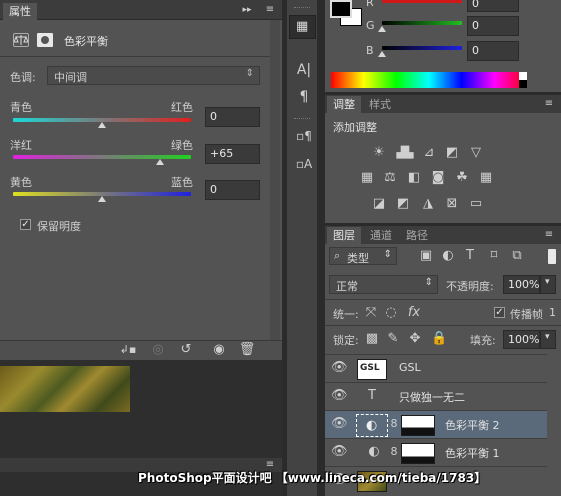 This screenshot has height=496, width=561. What do you see at coordinates (526, 314) in the screenshot?
I see `propagate-frame-label: 传播帧` at bounding box center [526, 314].